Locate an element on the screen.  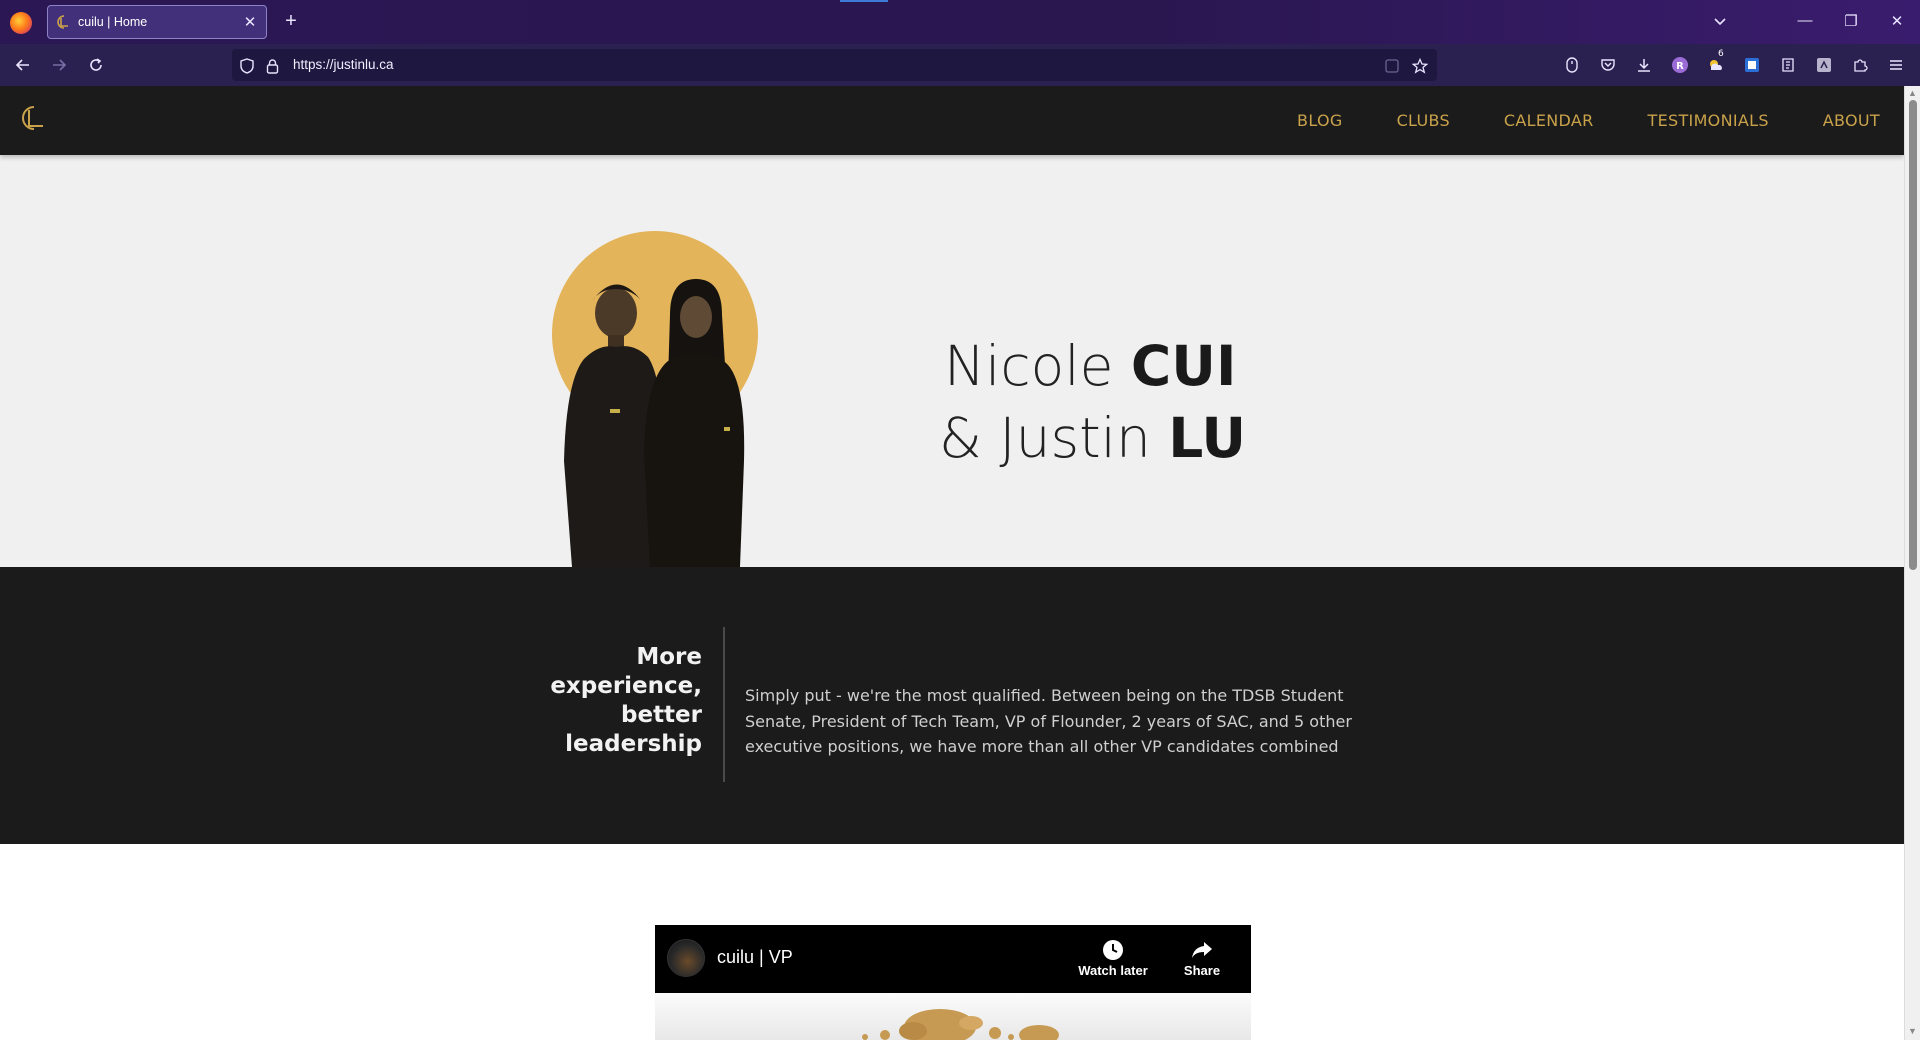
nav-link-blog: BLOG is located at coordinates (1320, 120).